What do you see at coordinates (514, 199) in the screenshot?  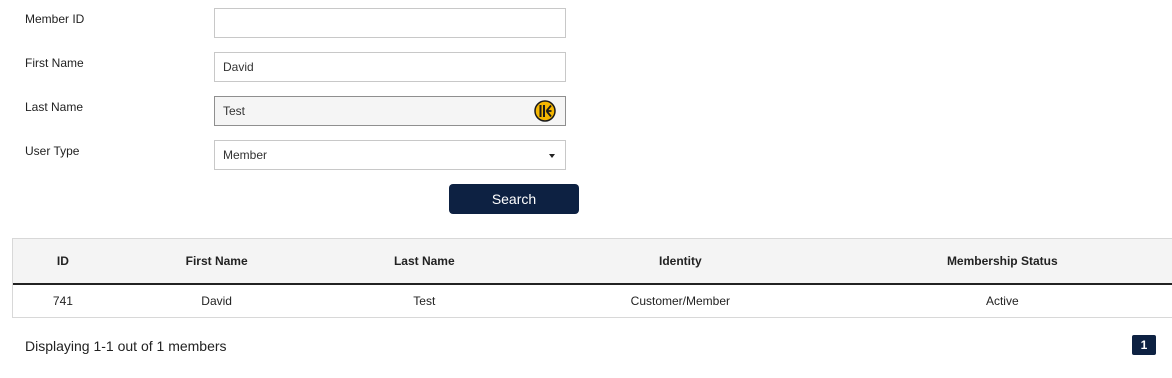 I see `search-button: Search` at bounding box center [514, 199].